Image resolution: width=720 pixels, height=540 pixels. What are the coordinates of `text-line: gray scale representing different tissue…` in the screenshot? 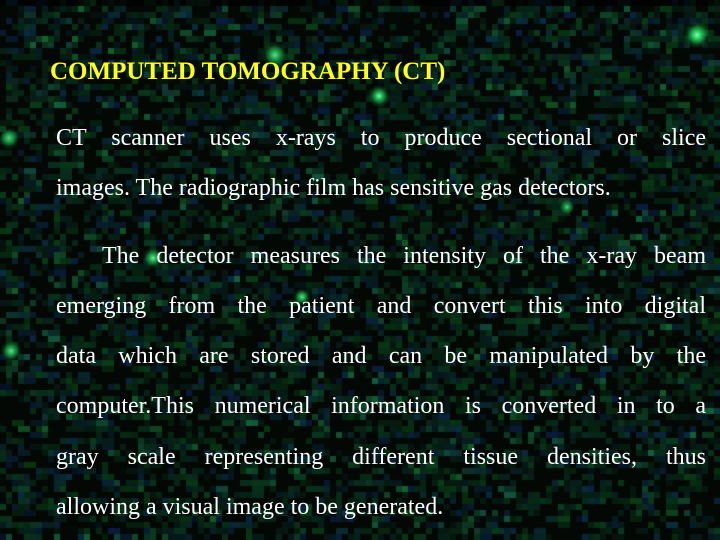 It's located at (381, 457).